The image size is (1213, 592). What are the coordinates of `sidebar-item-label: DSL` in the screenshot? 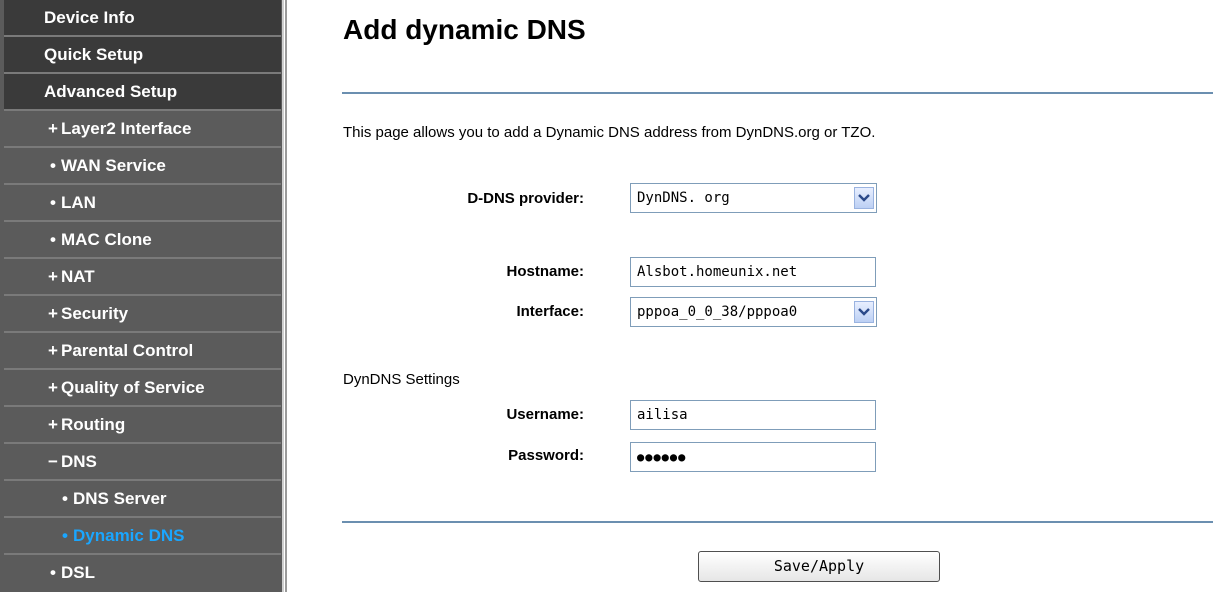 It's located at (78, 572).